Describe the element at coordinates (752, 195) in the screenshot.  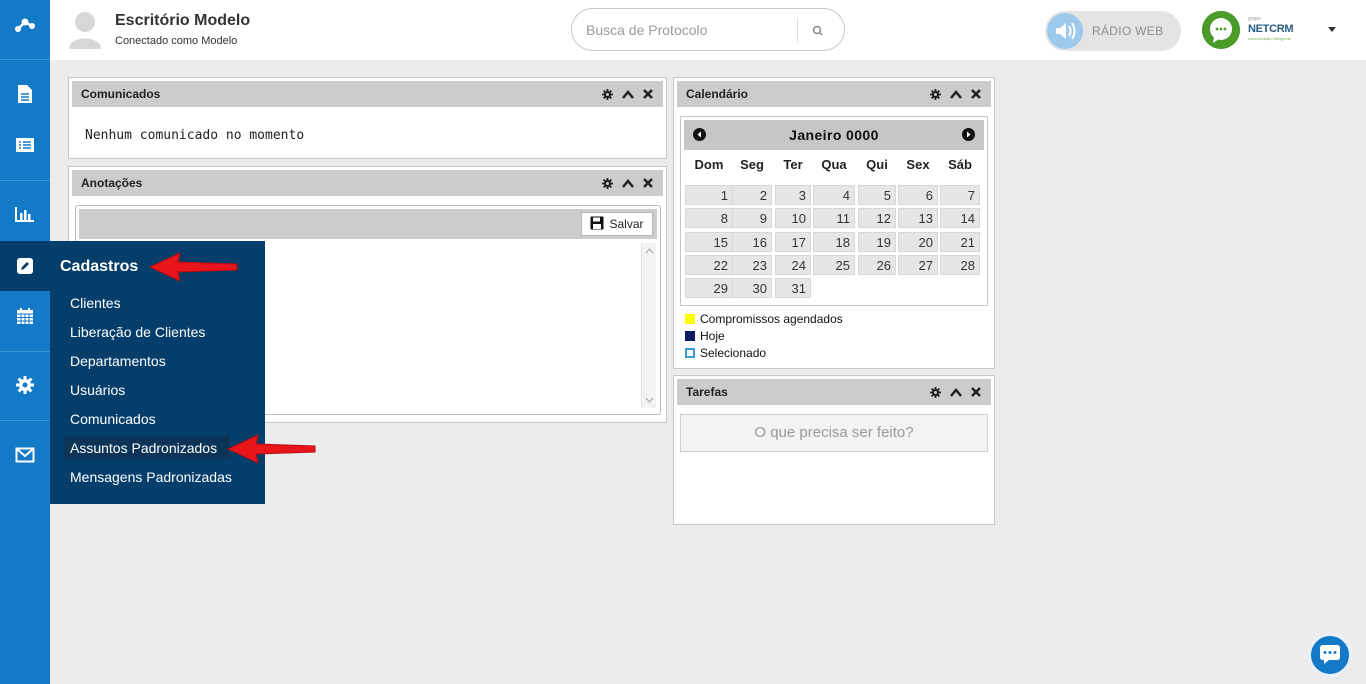
I see `calendar-day: 2` at that location.